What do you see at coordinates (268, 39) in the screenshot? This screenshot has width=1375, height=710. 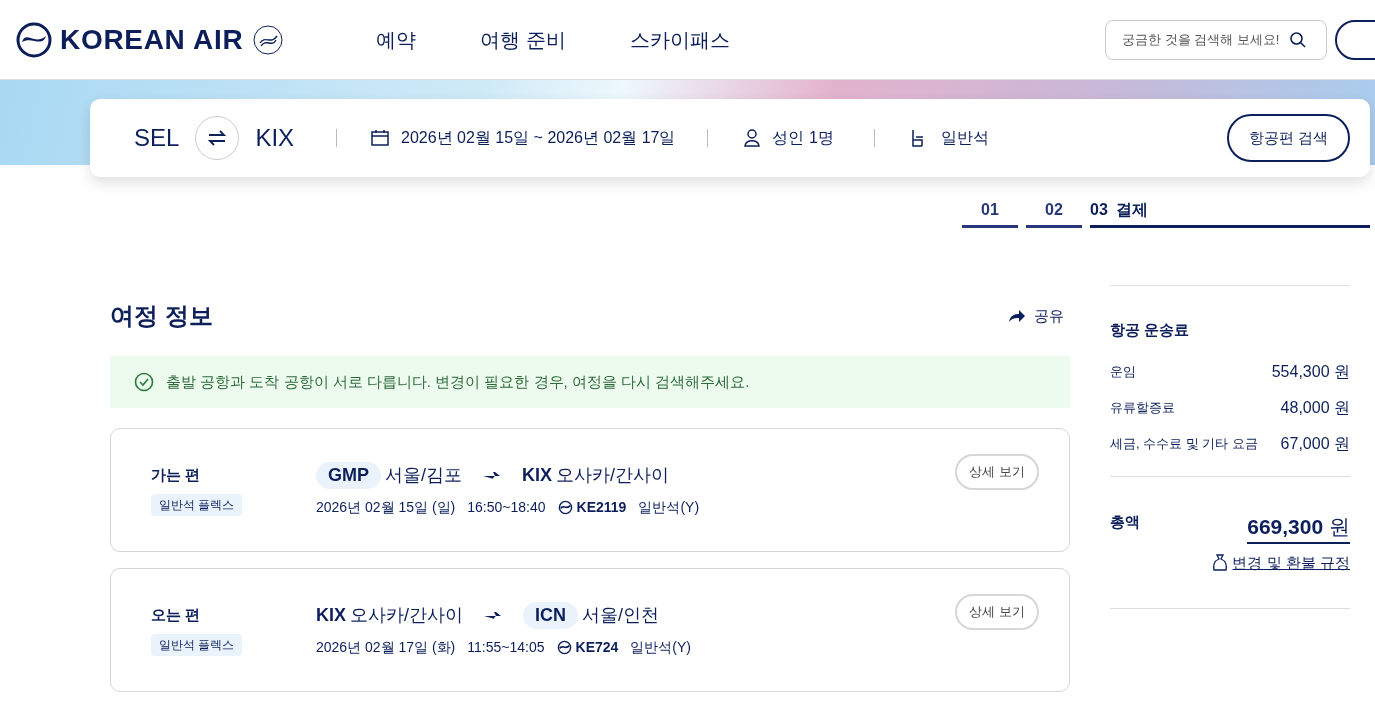 I see `skyteam-logo-icon` at bounding box center [268, 39].